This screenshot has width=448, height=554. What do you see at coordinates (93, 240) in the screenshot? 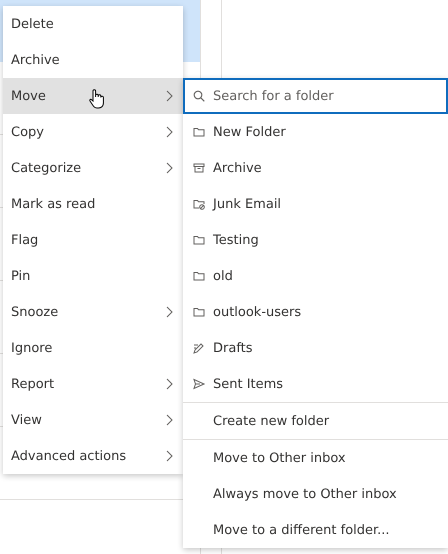
I see `menu-item: Flag` at bounding box center [93, 240].